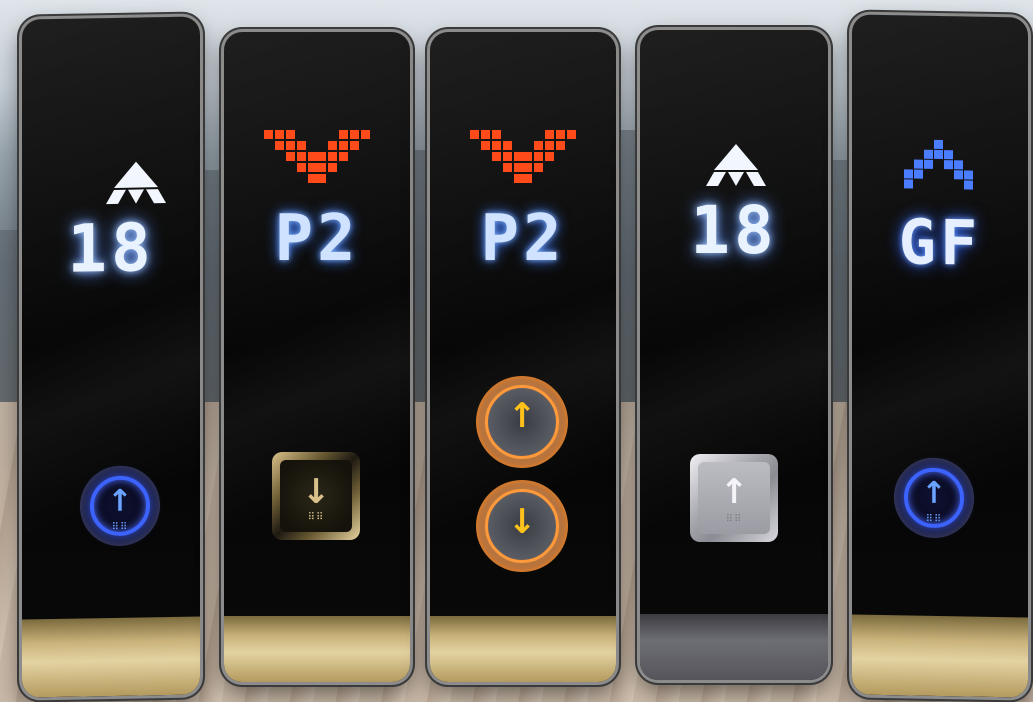  I want to click on floor-indicator: GF, so click(940, 242).